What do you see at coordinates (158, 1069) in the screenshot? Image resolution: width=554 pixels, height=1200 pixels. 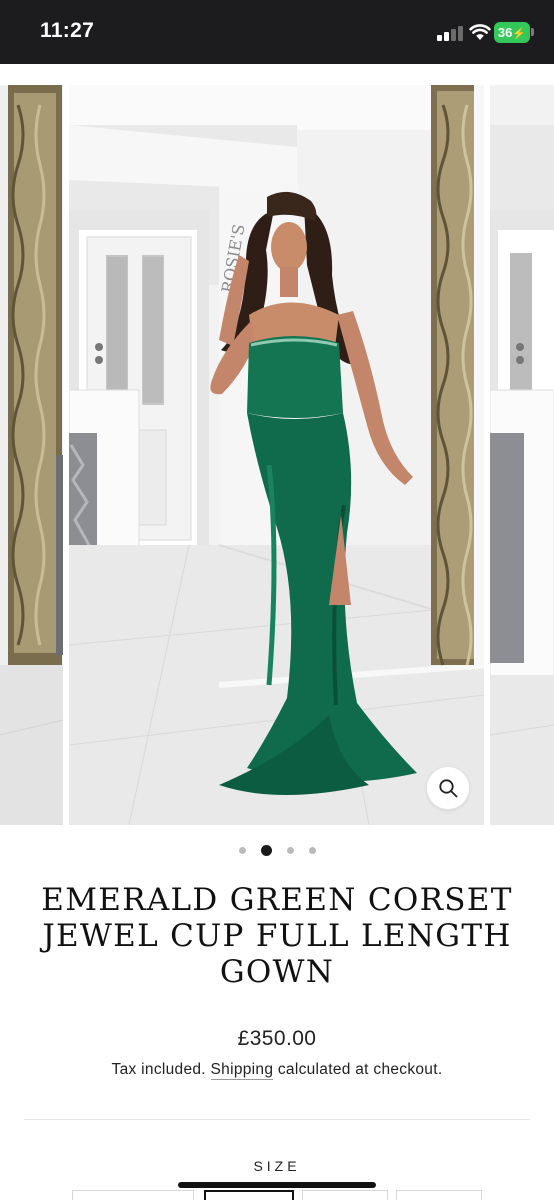 I see `tax-note-prefix: Tax included.` at bounding box center [158, 1069].